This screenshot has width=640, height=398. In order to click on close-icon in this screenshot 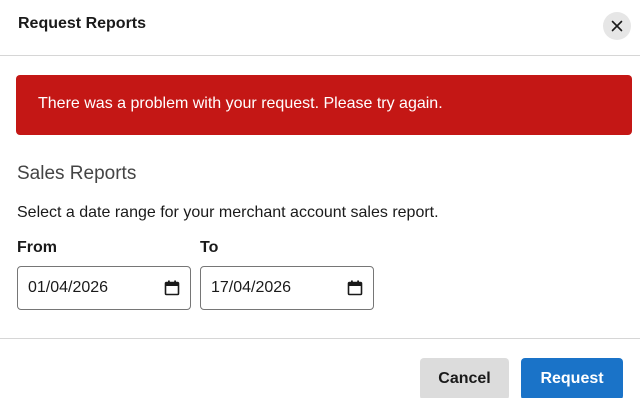, I will do `click(617, 26)`.